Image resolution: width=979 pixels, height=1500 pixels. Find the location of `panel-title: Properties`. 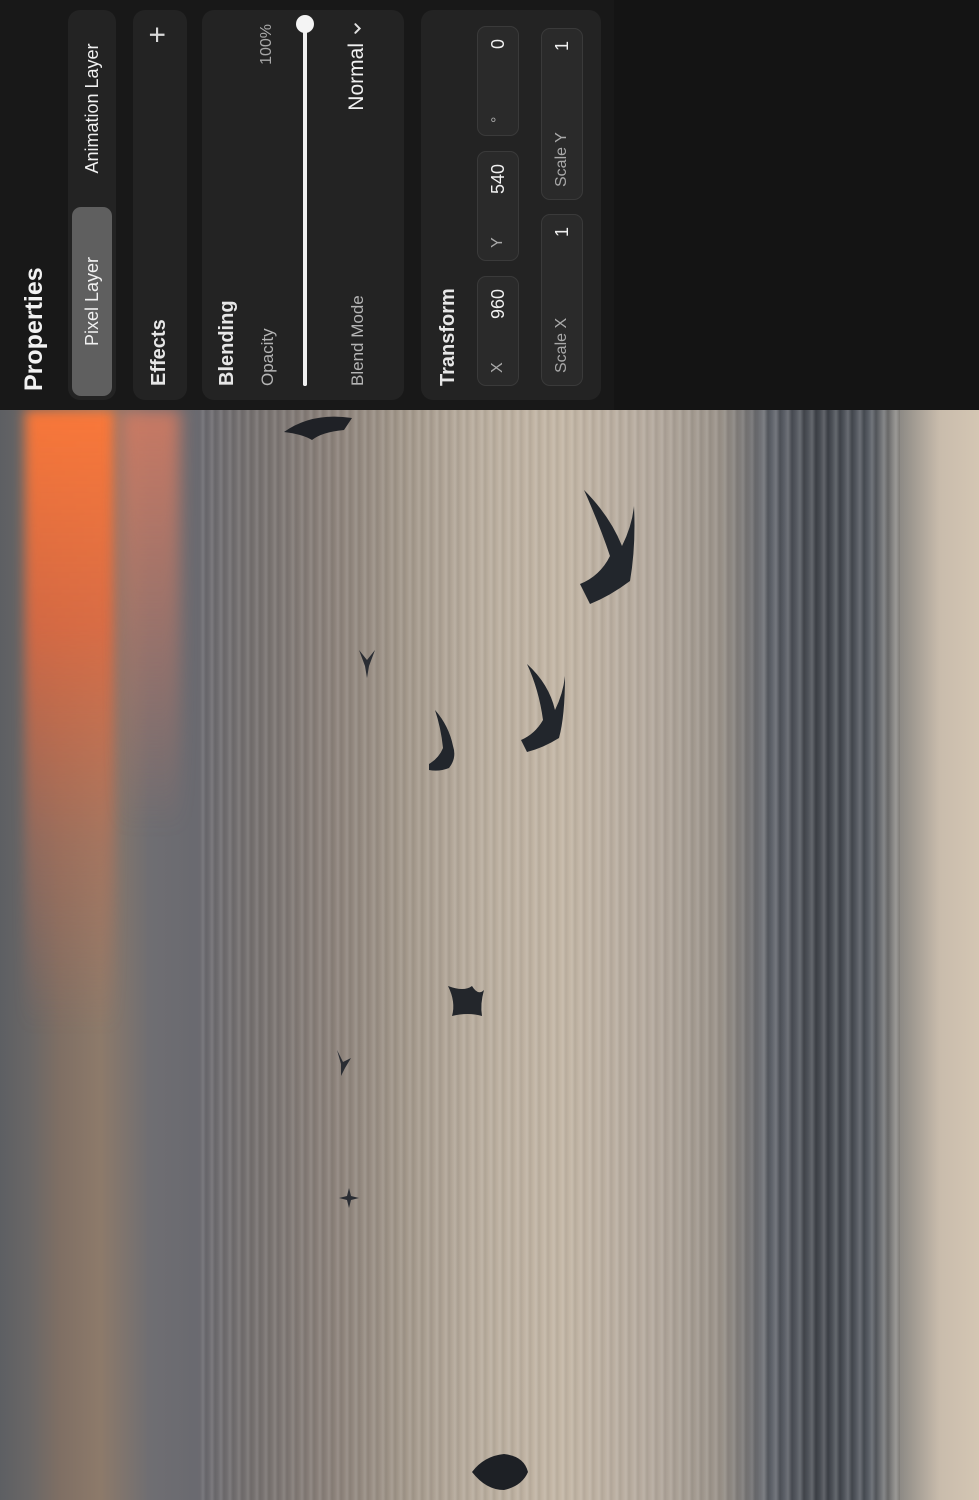

panel-title: Properties is located at coordinates (34, 329).